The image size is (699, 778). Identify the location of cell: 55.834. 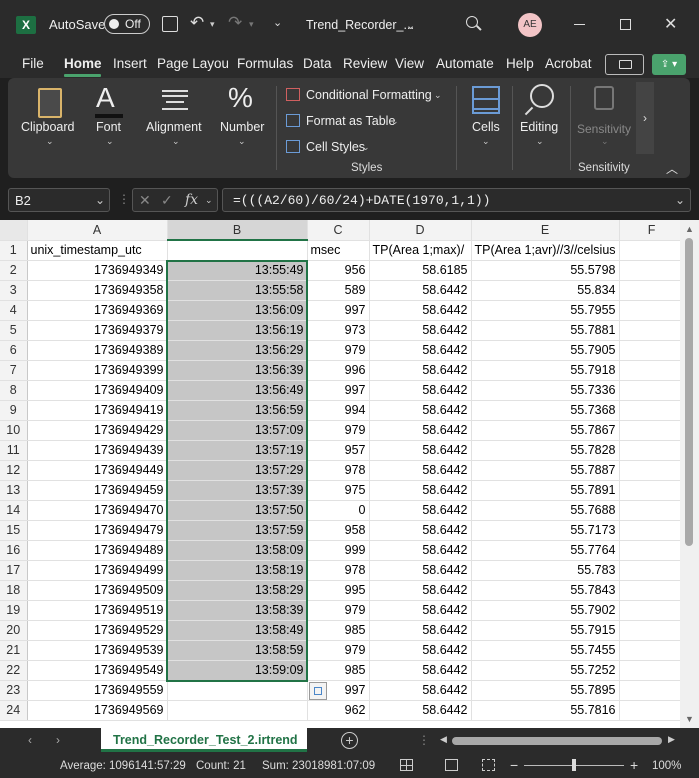
(545, 290).